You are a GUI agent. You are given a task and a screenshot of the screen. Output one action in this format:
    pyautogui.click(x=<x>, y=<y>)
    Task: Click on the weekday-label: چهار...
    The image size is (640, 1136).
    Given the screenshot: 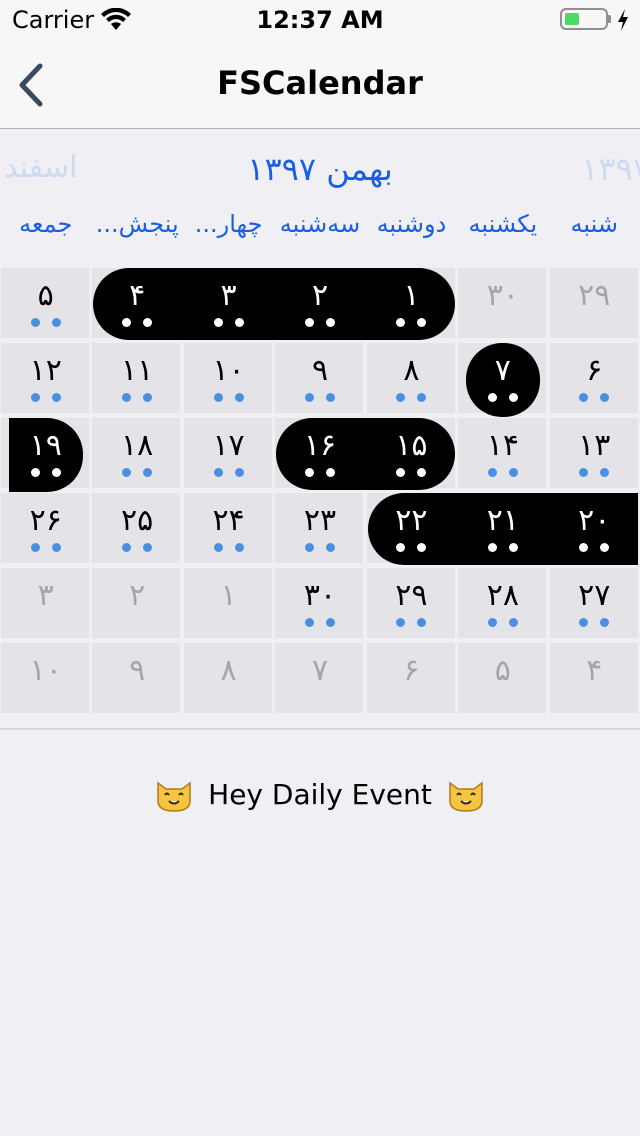 What is the action you would take?
    pyautogui.click(x=228, y=224)
    